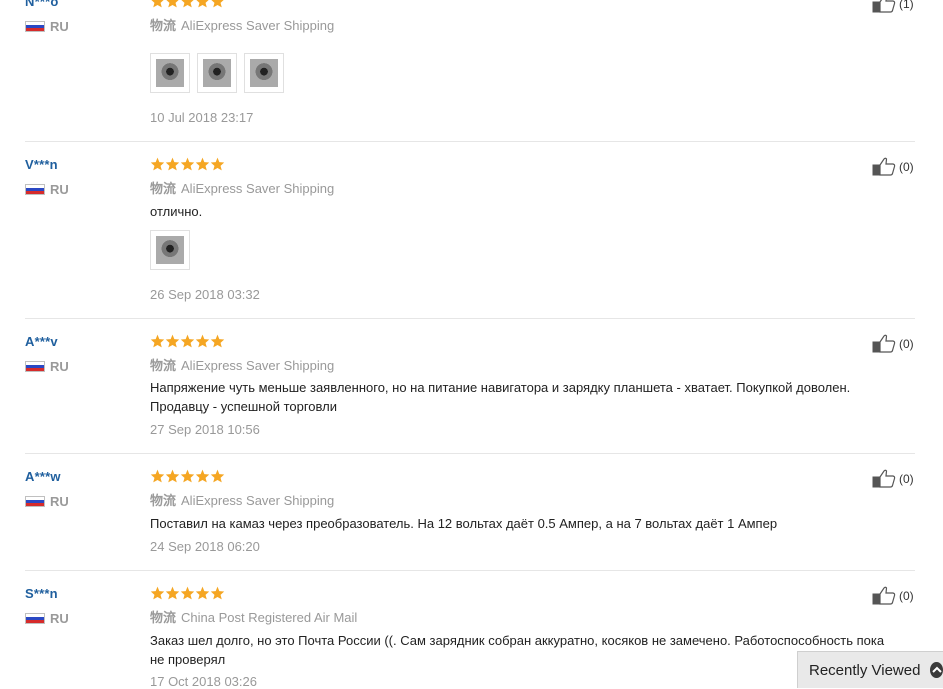  What do you see at coordinates (203, 681) in the screenshot?
I see `review-date: 17 Oct 2018 03:26` at bounding box center [203, 681].